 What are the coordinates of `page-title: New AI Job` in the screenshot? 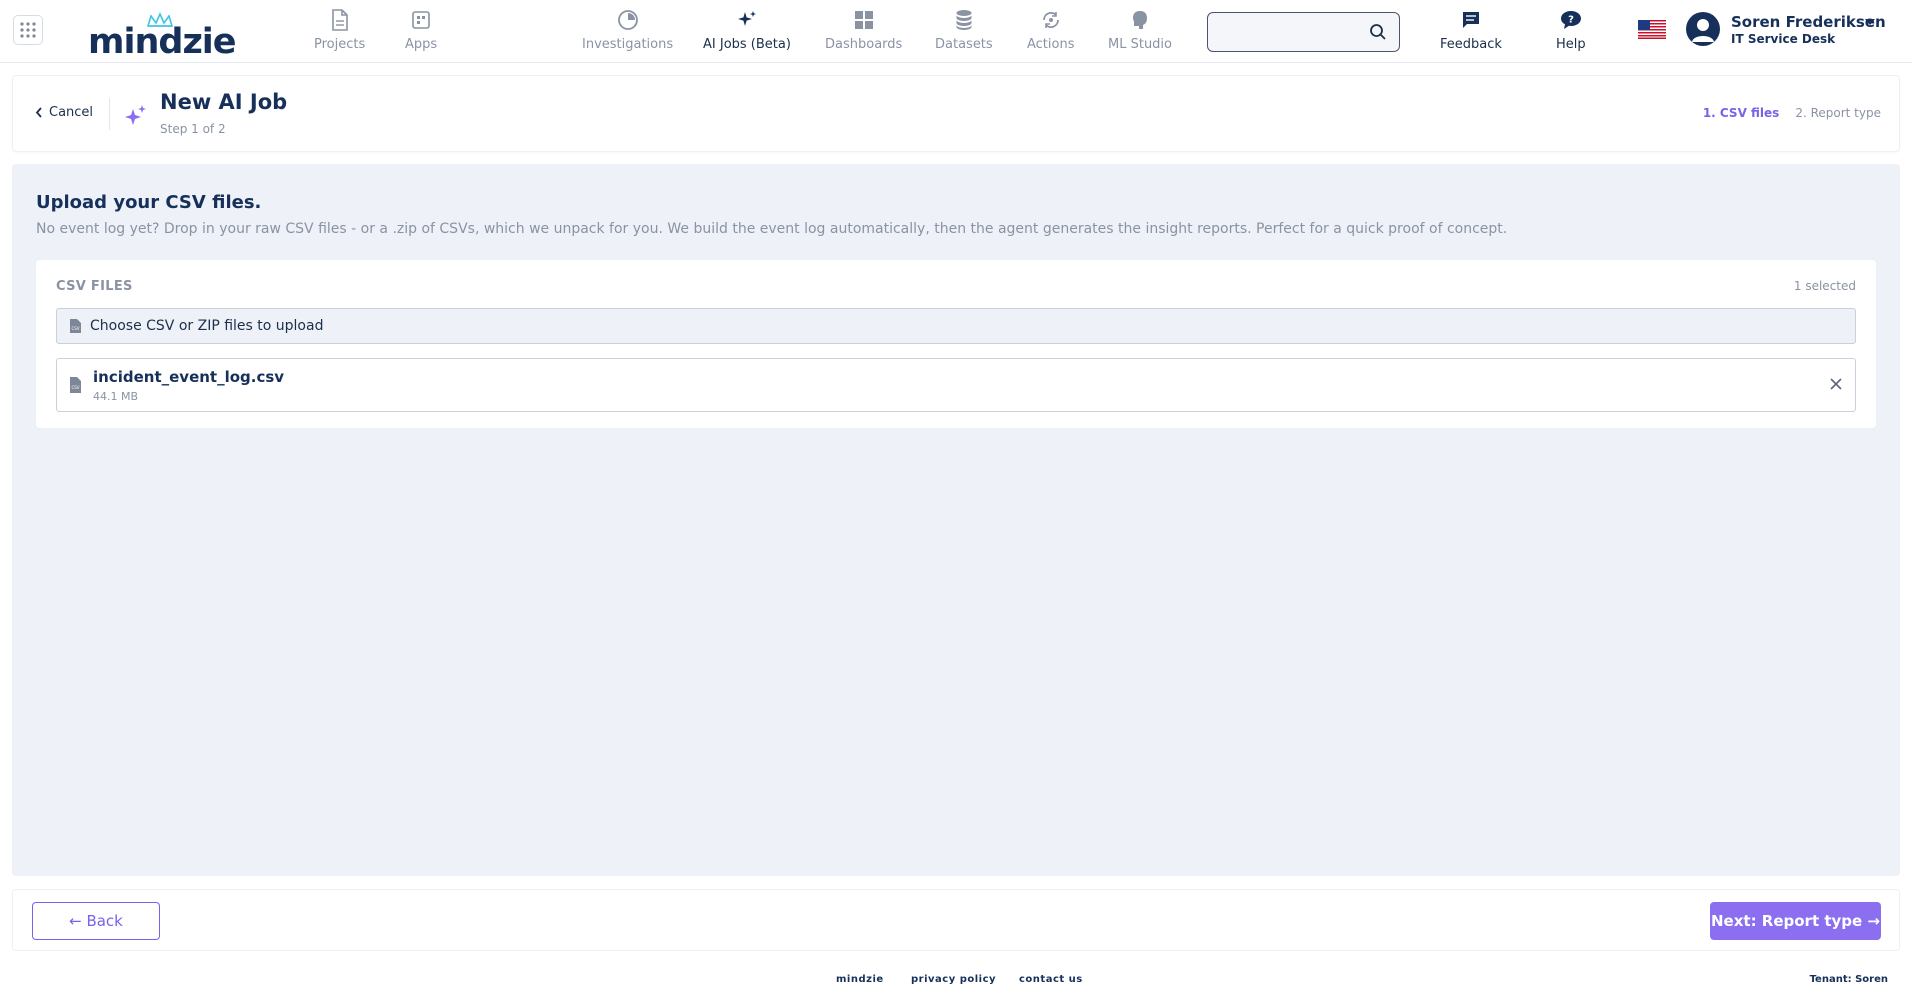 It's located at (224, 102).